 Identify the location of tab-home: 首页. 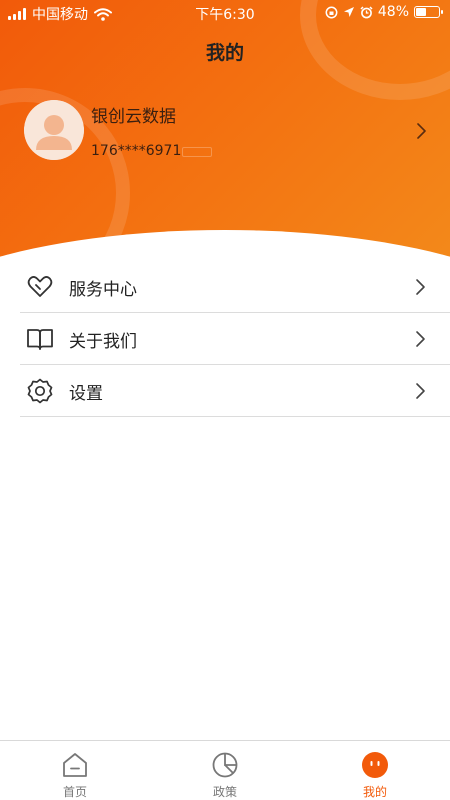
(75, 770).